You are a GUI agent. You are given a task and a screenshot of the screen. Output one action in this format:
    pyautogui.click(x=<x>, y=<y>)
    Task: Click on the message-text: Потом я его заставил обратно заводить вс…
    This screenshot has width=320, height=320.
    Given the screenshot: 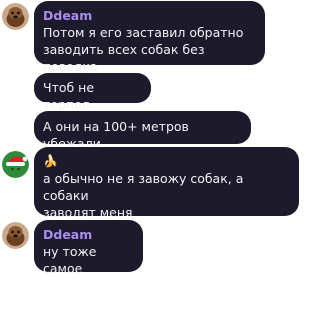 What is the action you would take?
    pyautogui.click(x=143, y=49)
    